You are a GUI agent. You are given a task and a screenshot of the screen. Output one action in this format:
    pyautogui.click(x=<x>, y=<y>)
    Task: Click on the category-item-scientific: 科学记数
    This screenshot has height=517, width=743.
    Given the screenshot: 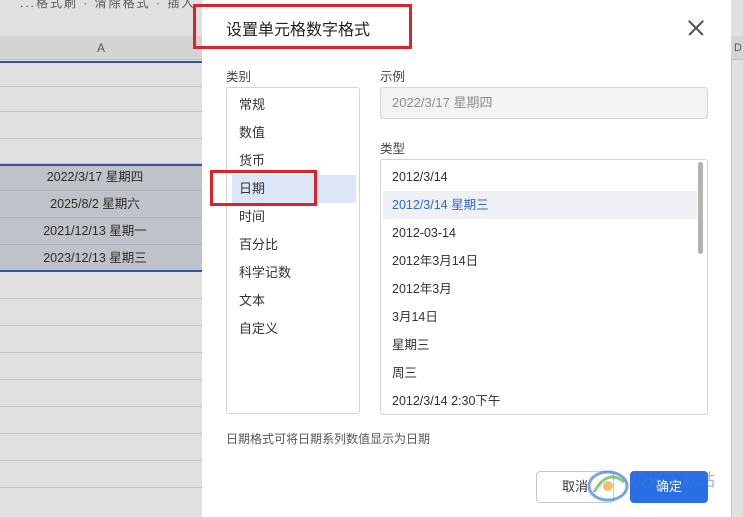 What is the action you would take?
    pyautogui.click(x=294, y=273)
    